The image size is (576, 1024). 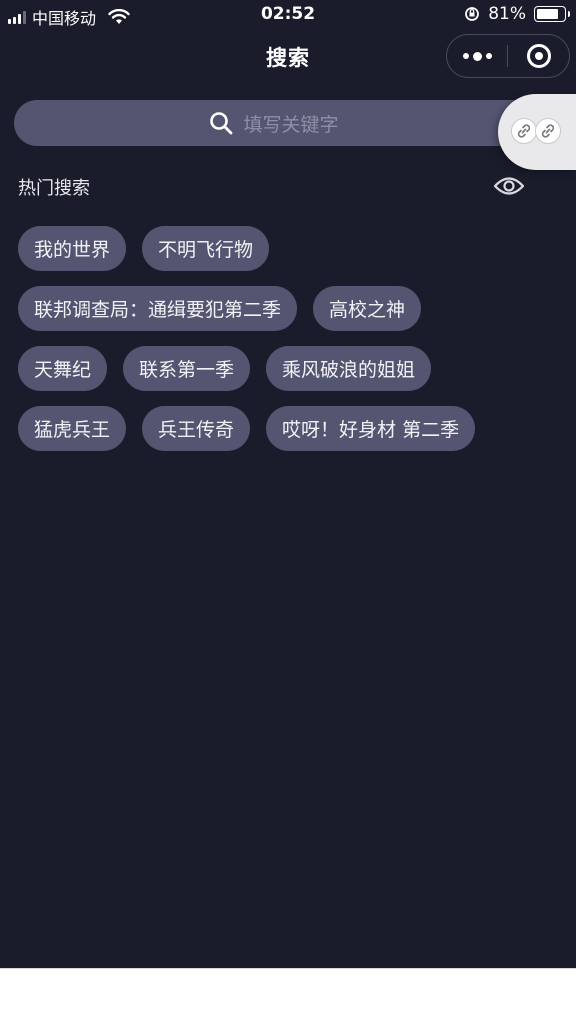 I want to click on hot-search-tag: 联邦调查局：通缉要犯第二季, so click(x=158, y=308).